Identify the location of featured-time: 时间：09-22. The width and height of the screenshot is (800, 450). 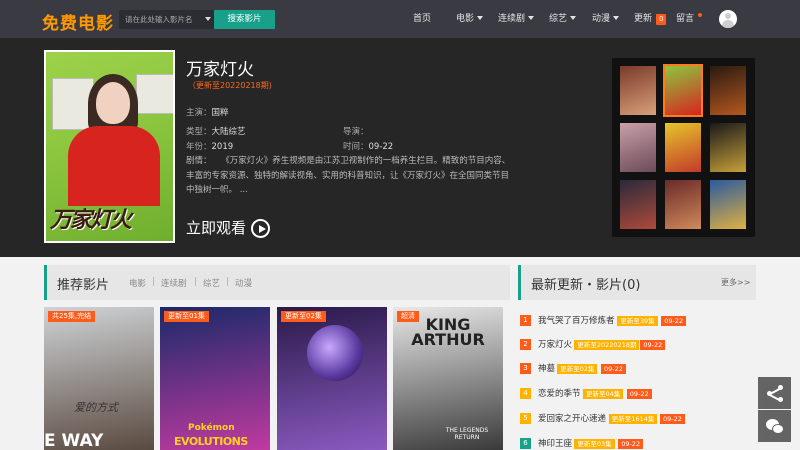
(368, 147).